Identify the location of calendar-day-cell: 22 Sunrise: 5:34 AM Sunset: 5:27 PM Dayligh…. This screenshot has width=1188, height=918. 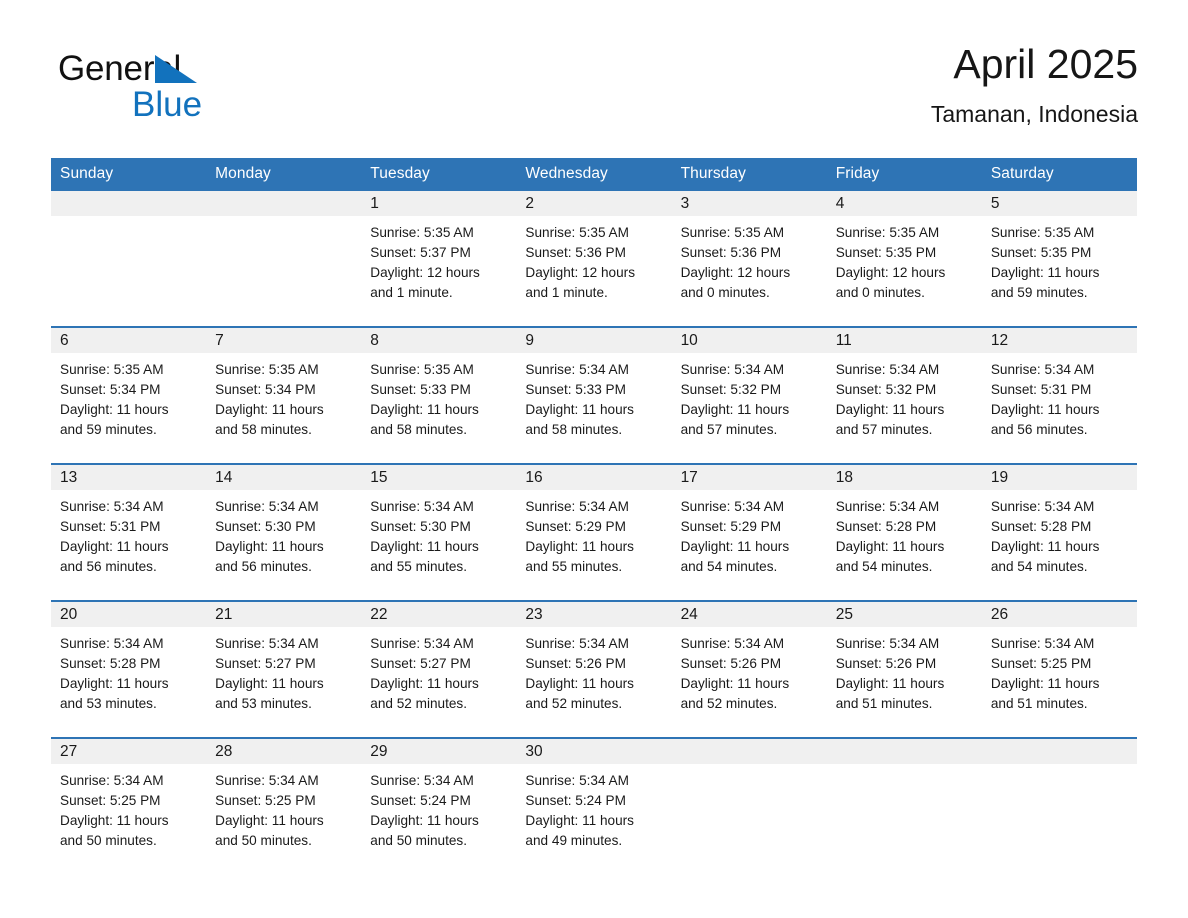
(439, 669).